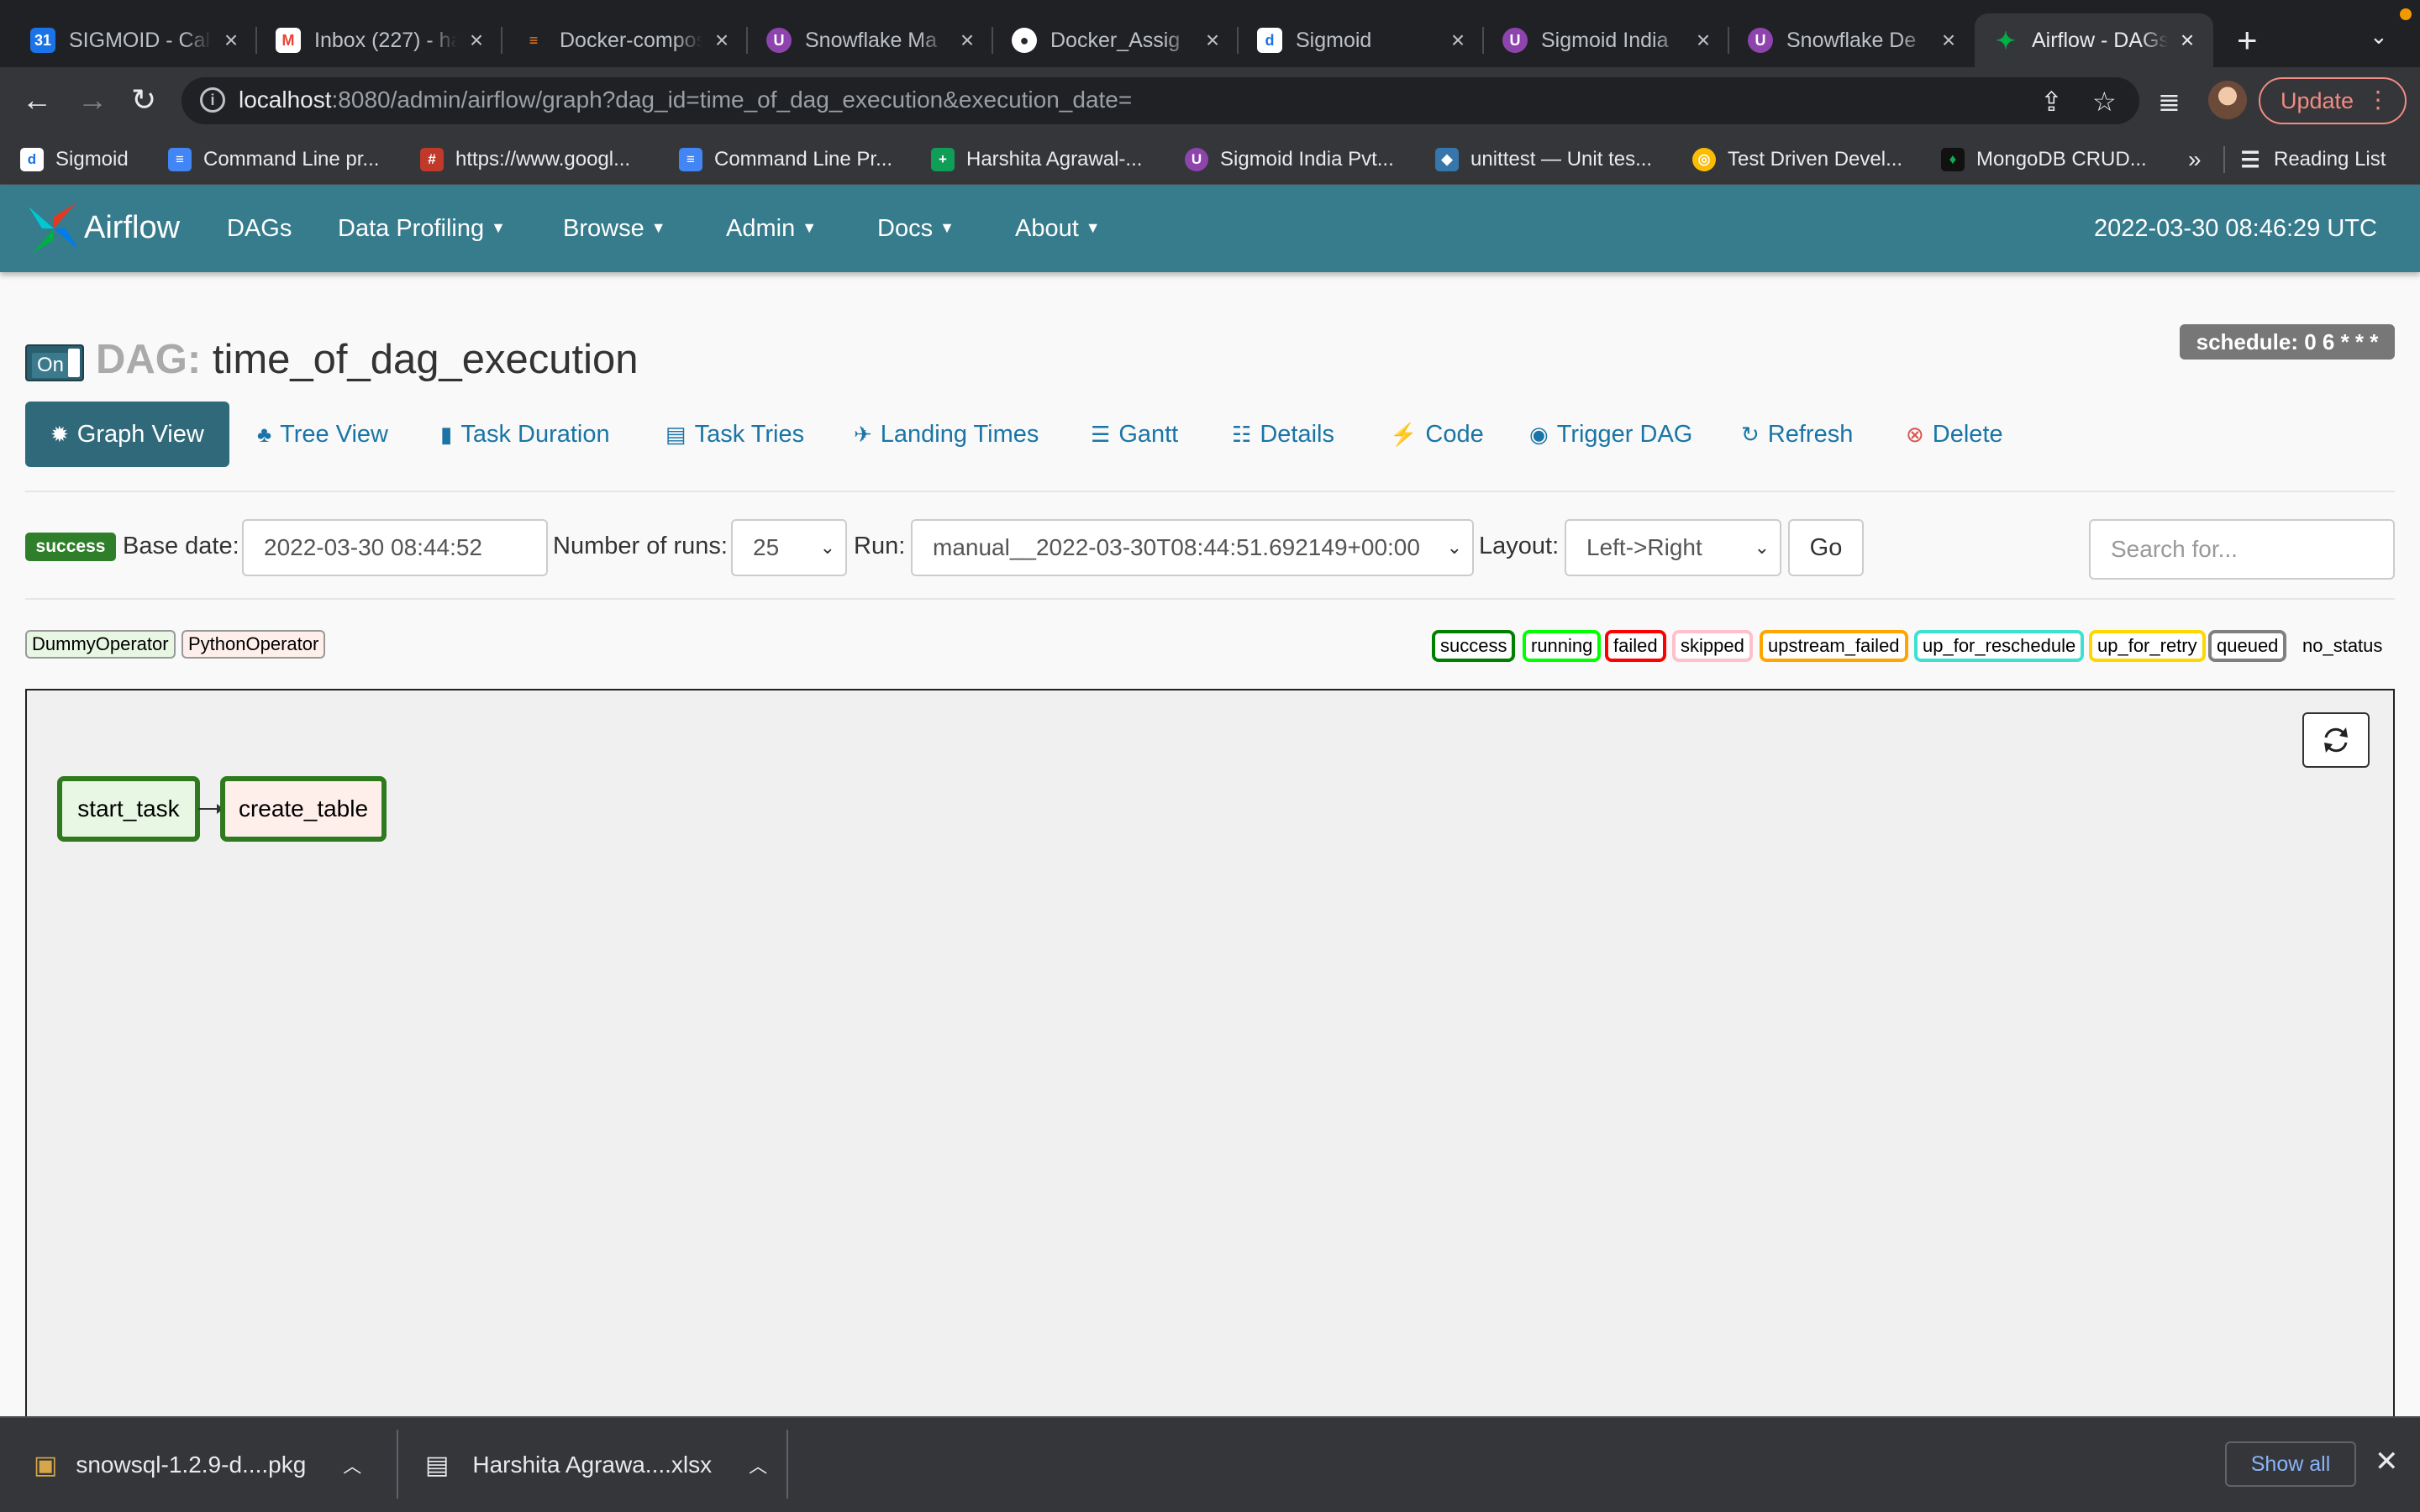 Image resolution: width=2420 pixels, height=1512 pixels. What do you see at coordinates (2312, 159) in the screenshot?
I see `reading-list: ☰ Reading List` at bounding box center [2312, 159].